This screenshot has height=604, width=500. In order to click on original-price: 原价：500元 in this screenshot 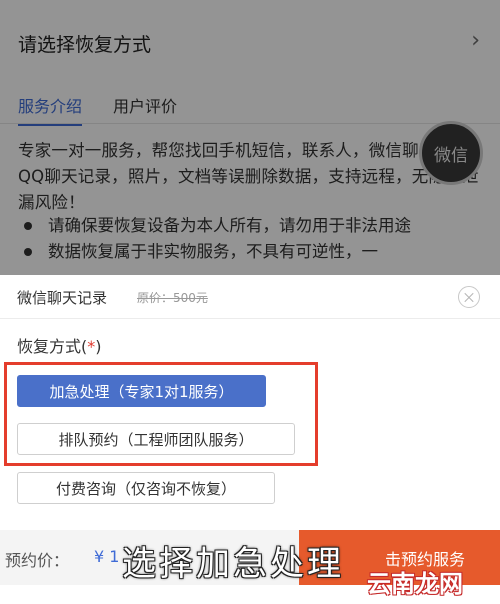, I will do `click(172, 298)`.